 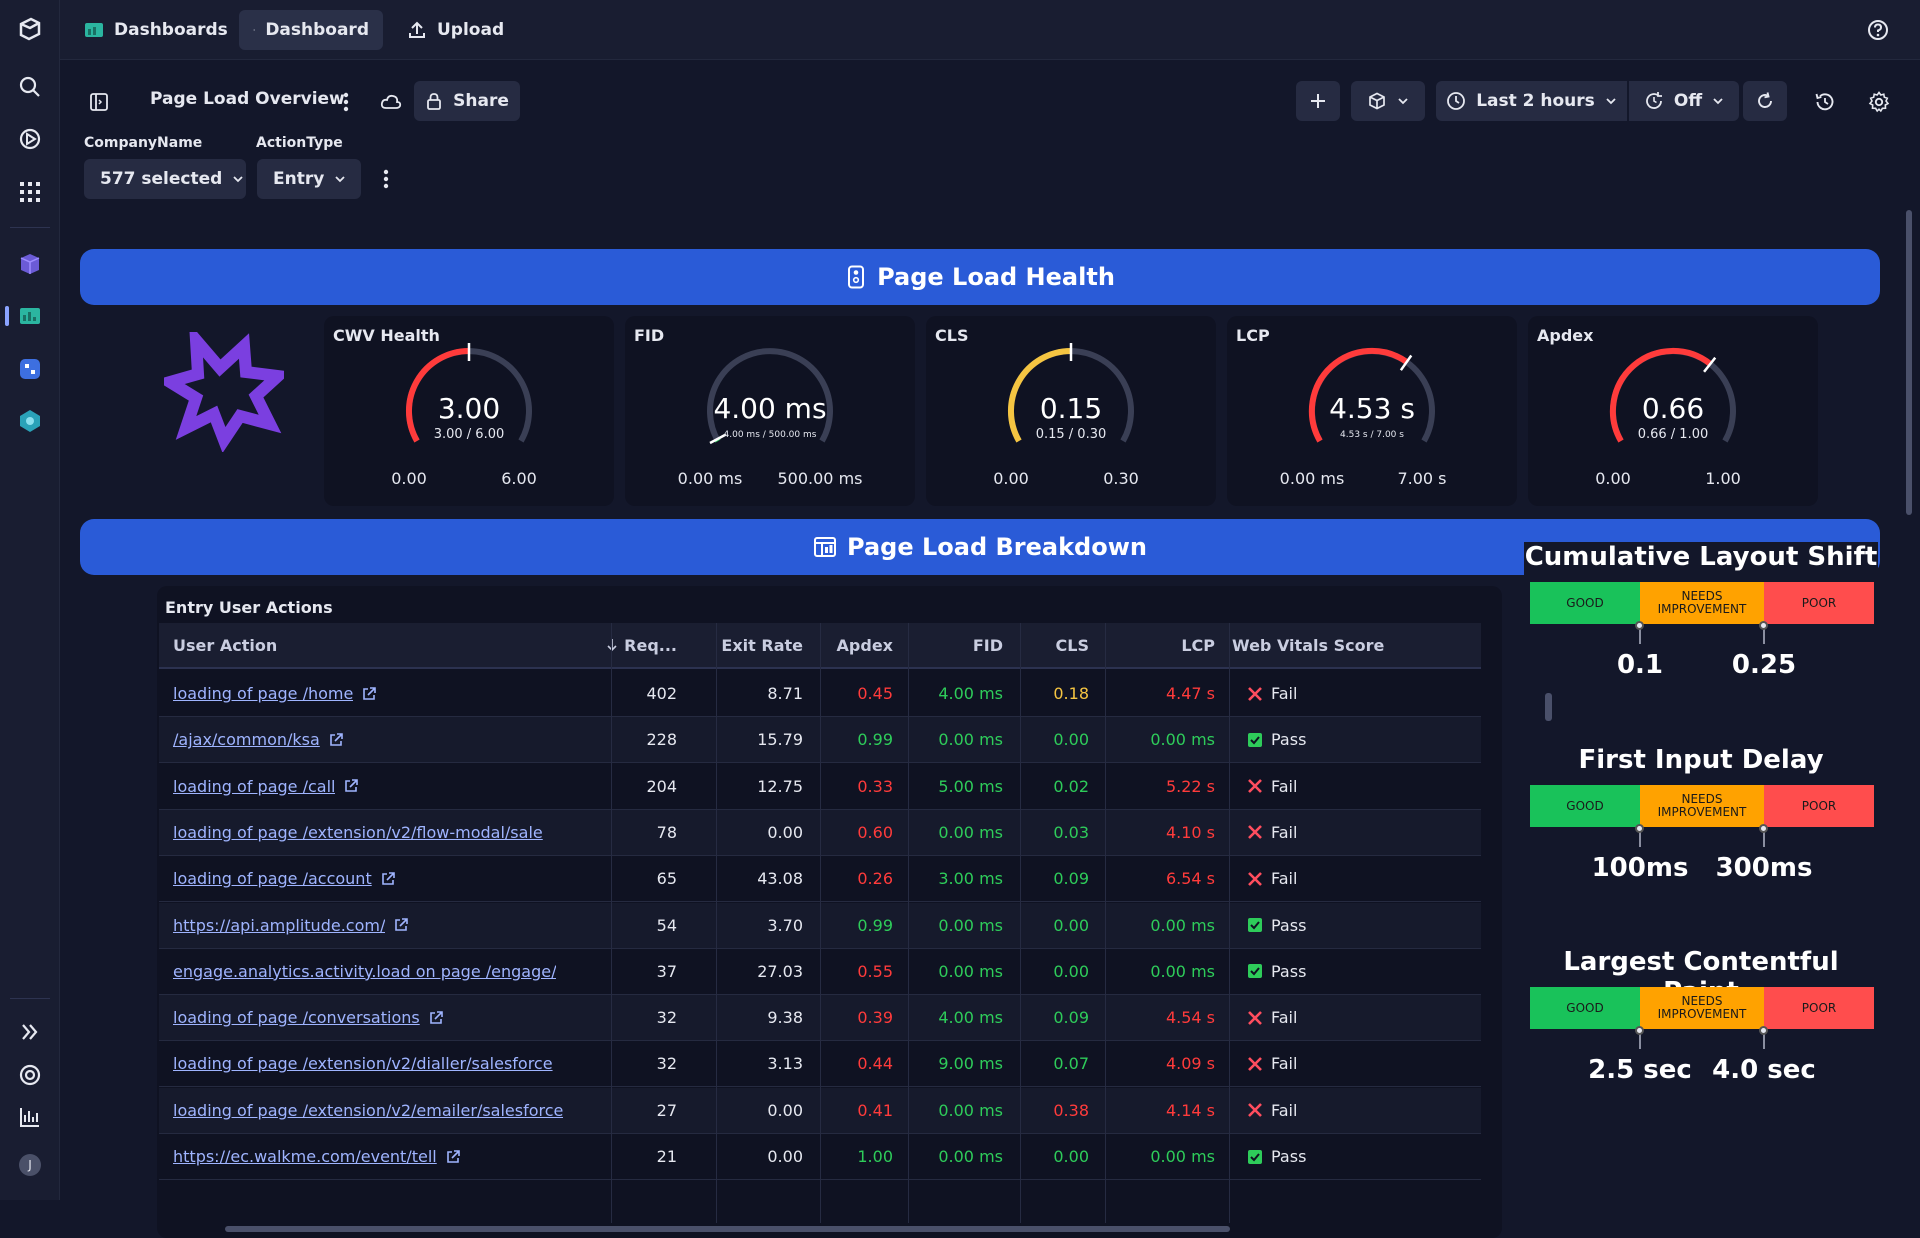 I want to click on upload-button: Upload, so click(x=455, y=30).